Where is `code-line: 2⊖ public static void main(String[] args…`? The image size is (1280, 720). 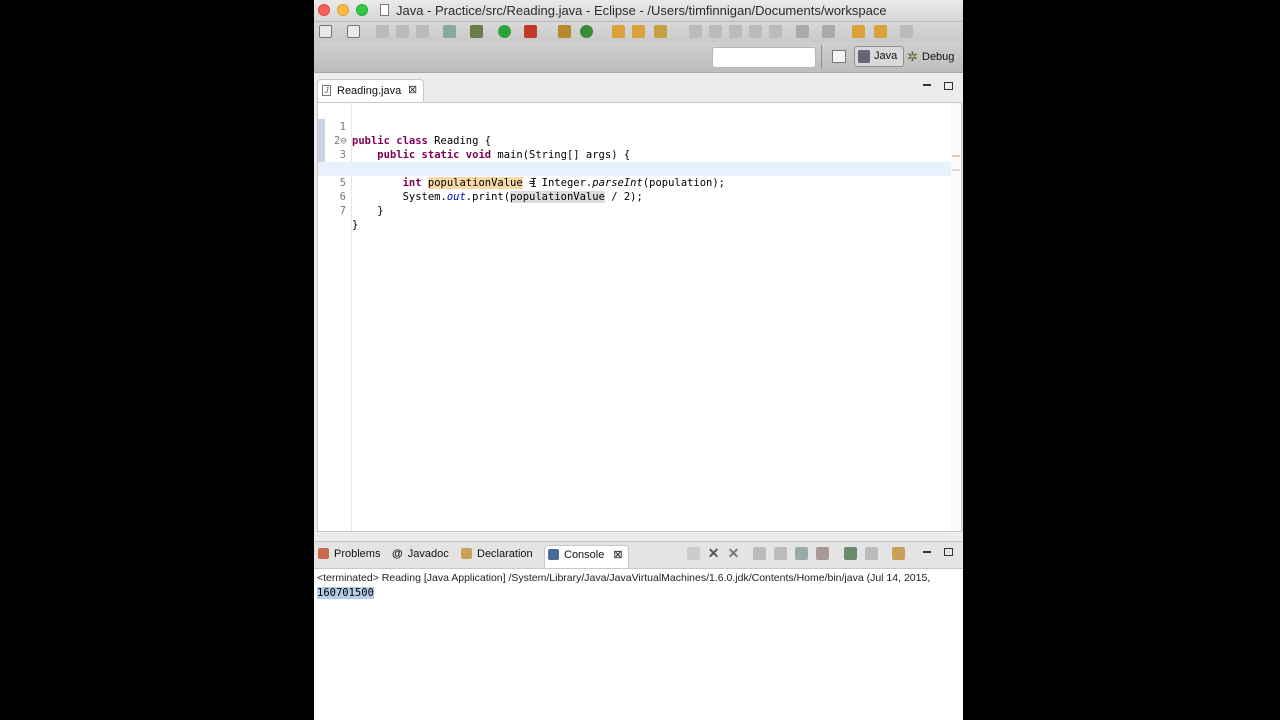
code-line: 2⊖ public static void main(String[] args… is located at coordinates (639, 140).